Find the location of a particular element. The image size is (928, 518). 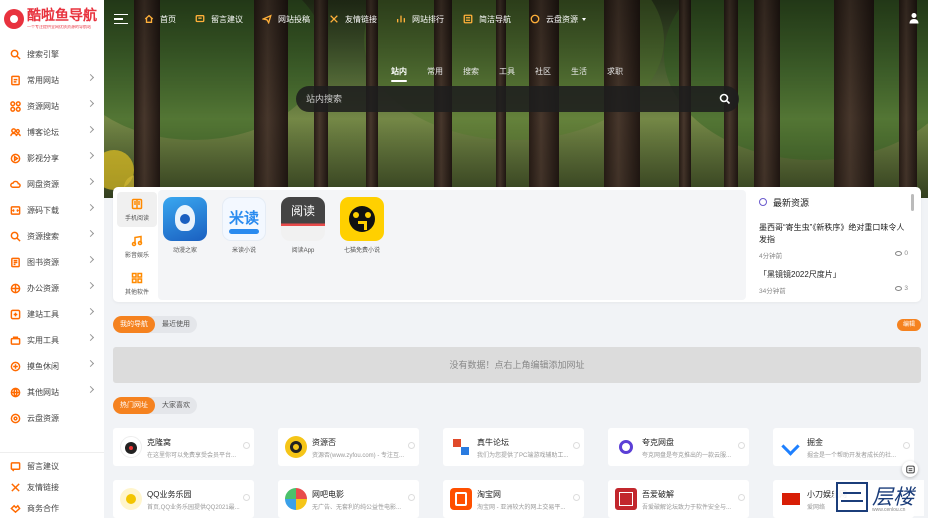

app-category-reading: 手机阅读 is located at coordinates (137, 209).